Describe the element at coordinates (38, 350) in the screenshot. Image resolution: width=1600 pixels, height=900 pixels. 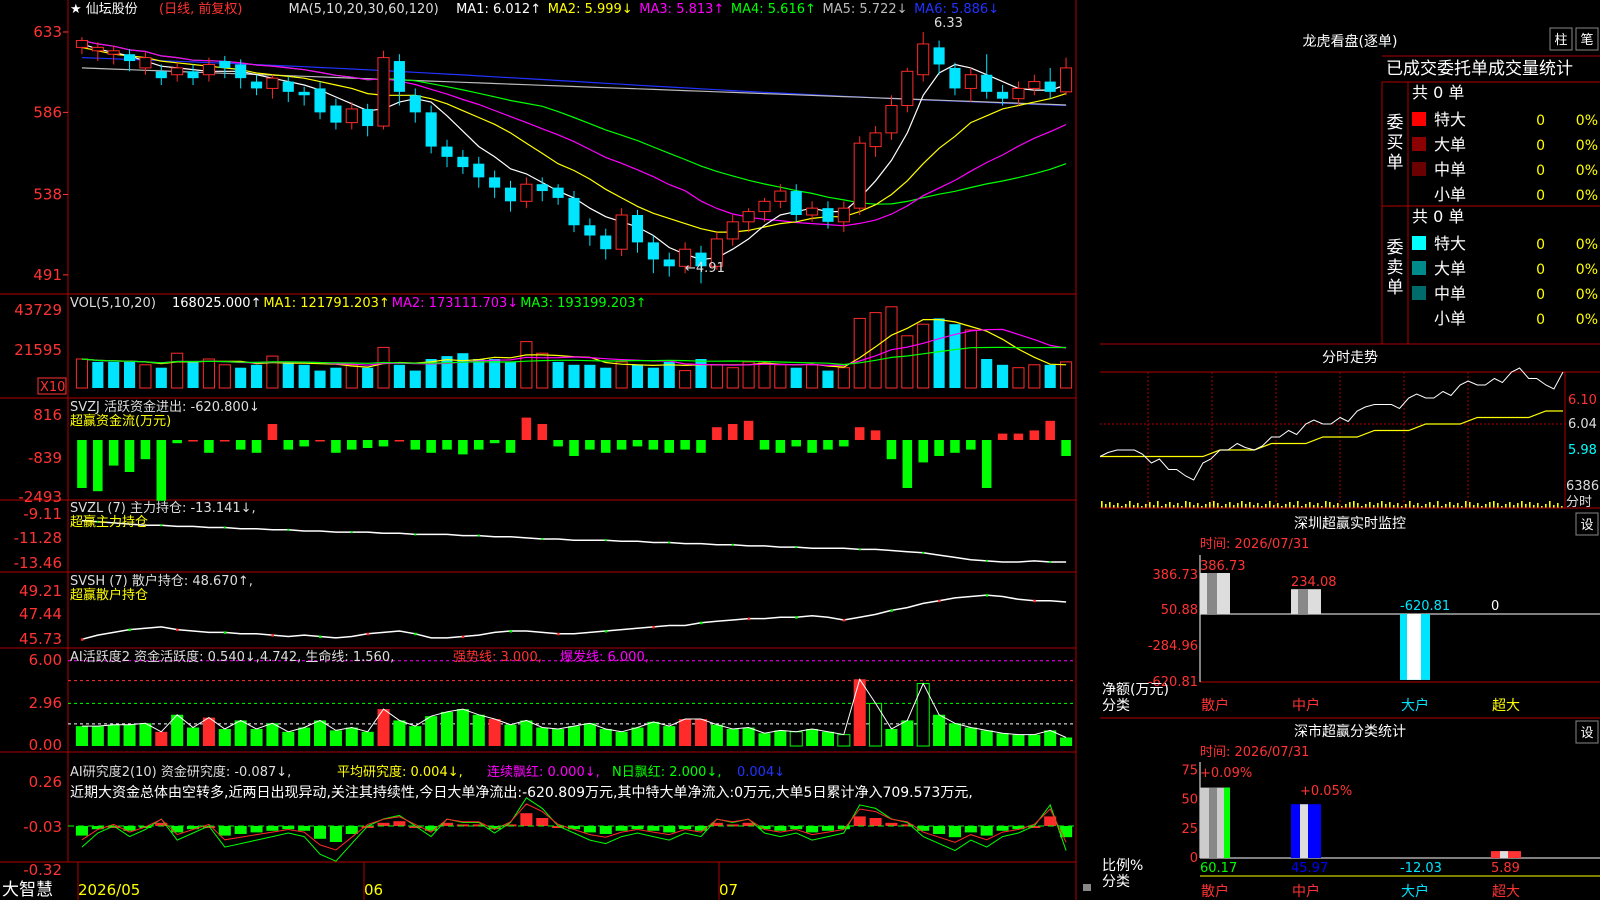
I see `vol-ytick-1: 21595` at that location.